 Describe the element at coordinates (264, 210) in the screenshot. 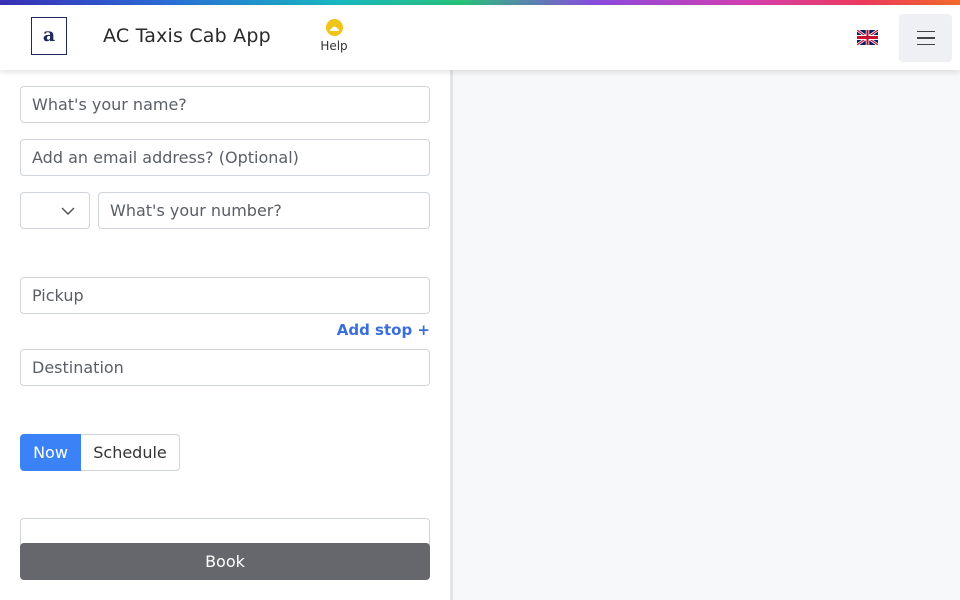

I see `phone-number-input` at that location.